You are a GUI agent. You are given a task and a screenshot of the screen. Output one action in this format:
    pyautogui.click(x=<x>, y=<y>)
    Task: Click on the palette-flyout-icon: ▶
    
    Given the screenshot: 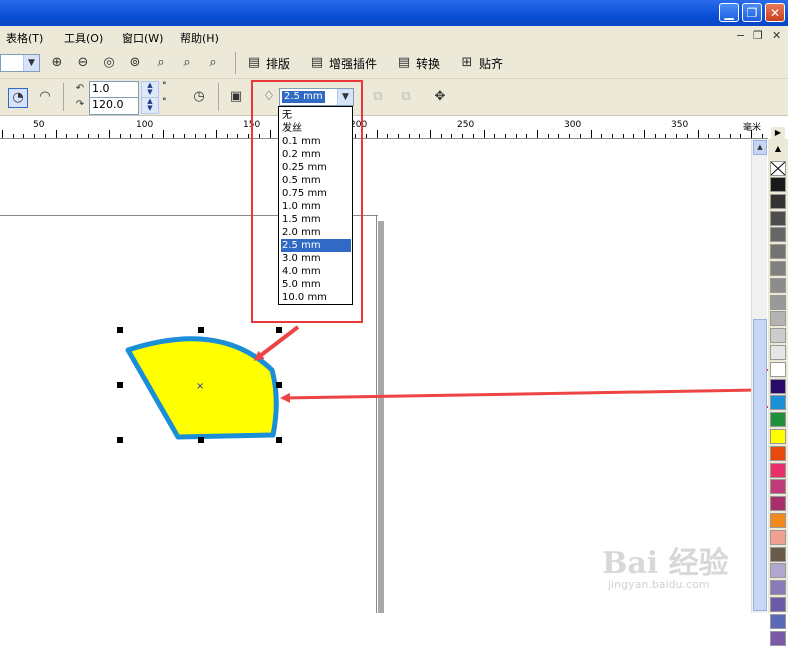 What is the action you would take?
    pyautogui.click(x=778, y=133)
    